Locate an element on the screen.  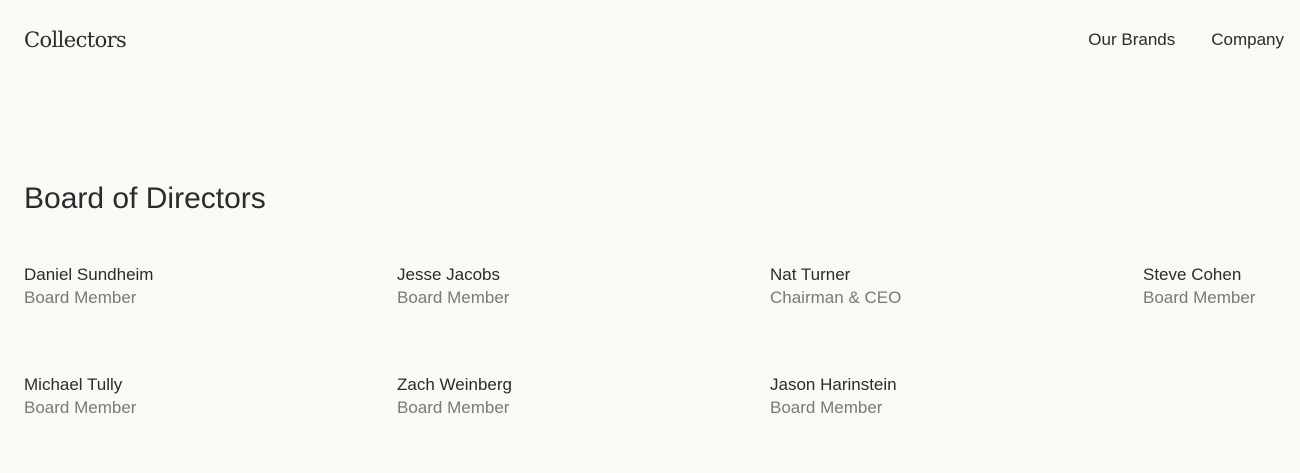
board-member-card: Steve Cohen Board Member is located at coordinates (1213, 286).